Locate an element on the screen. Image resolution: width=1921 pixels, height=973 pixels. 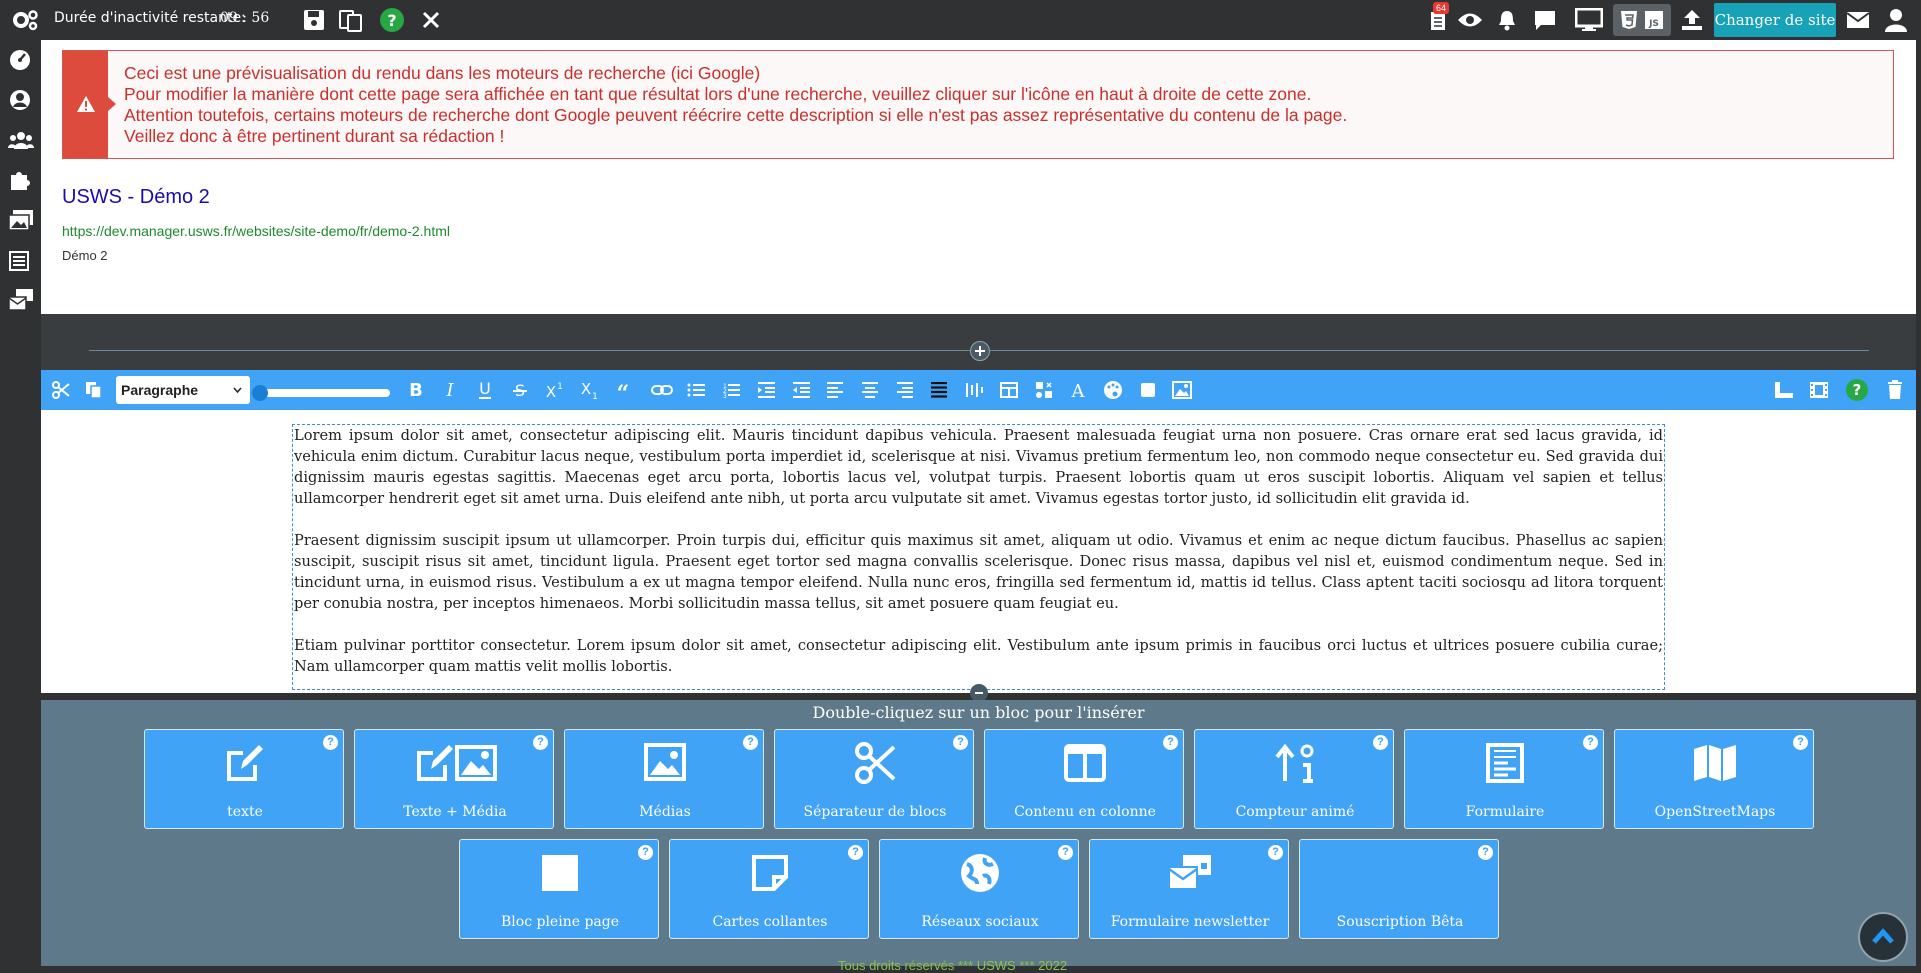
scissors-icon is located at coordinates (61, 390).